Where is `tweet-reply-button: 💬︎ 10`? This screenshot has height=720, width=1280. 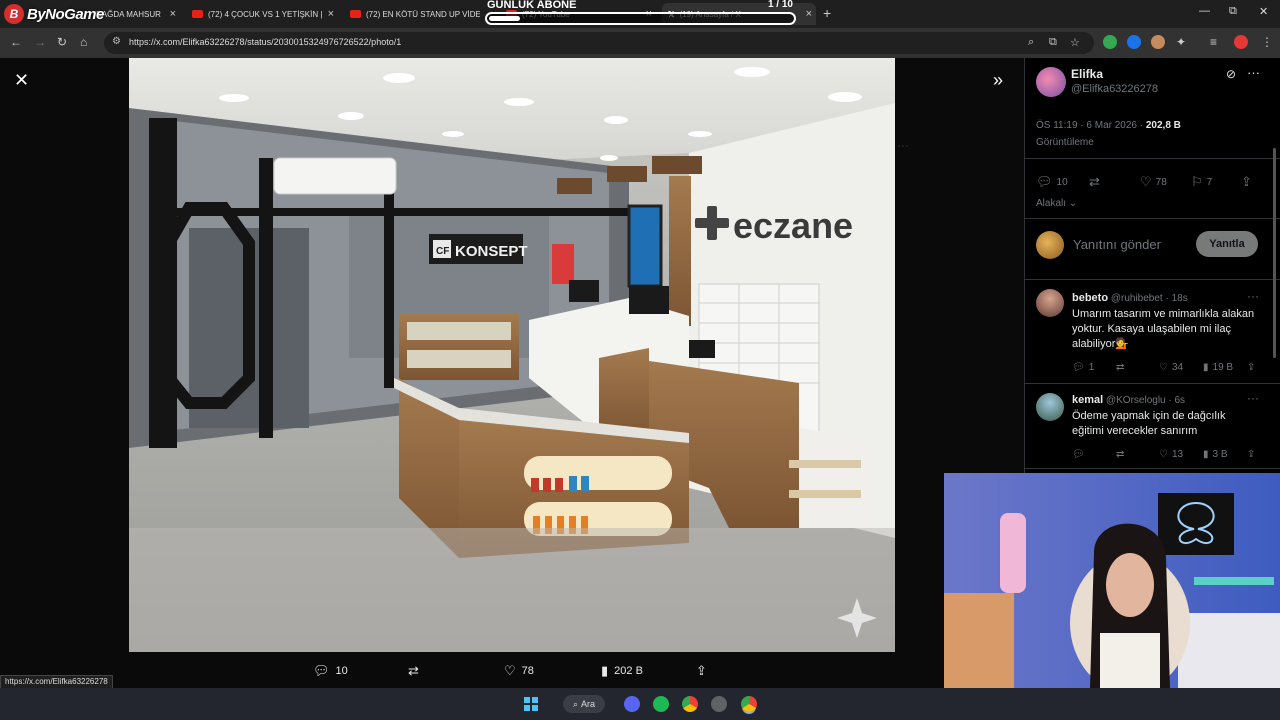 tweet-reply-button: 💬︎ 10 is located at coordinates (1052, 182).